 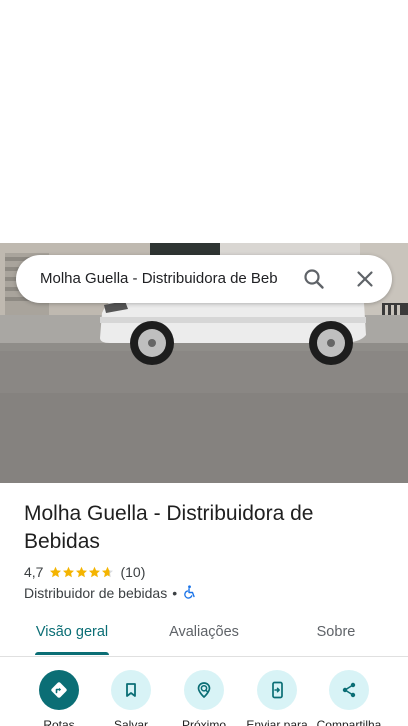 I want to click on bookmark-icon, so click(x=131, y=690).